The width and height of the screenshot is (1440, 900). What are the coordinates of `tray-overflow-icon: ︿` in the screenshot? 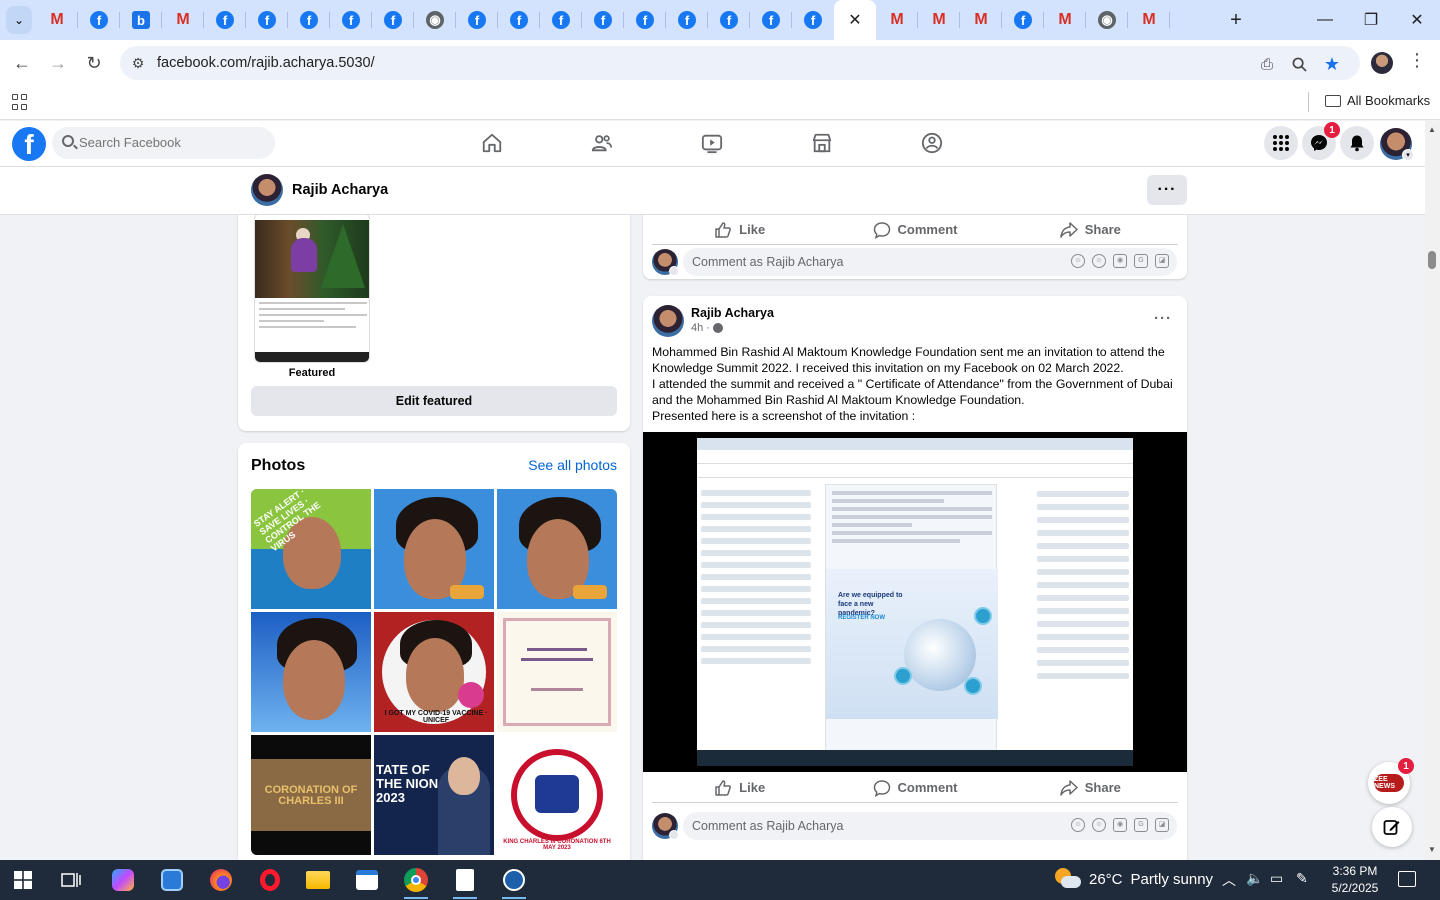 It's located at (1229, 880).